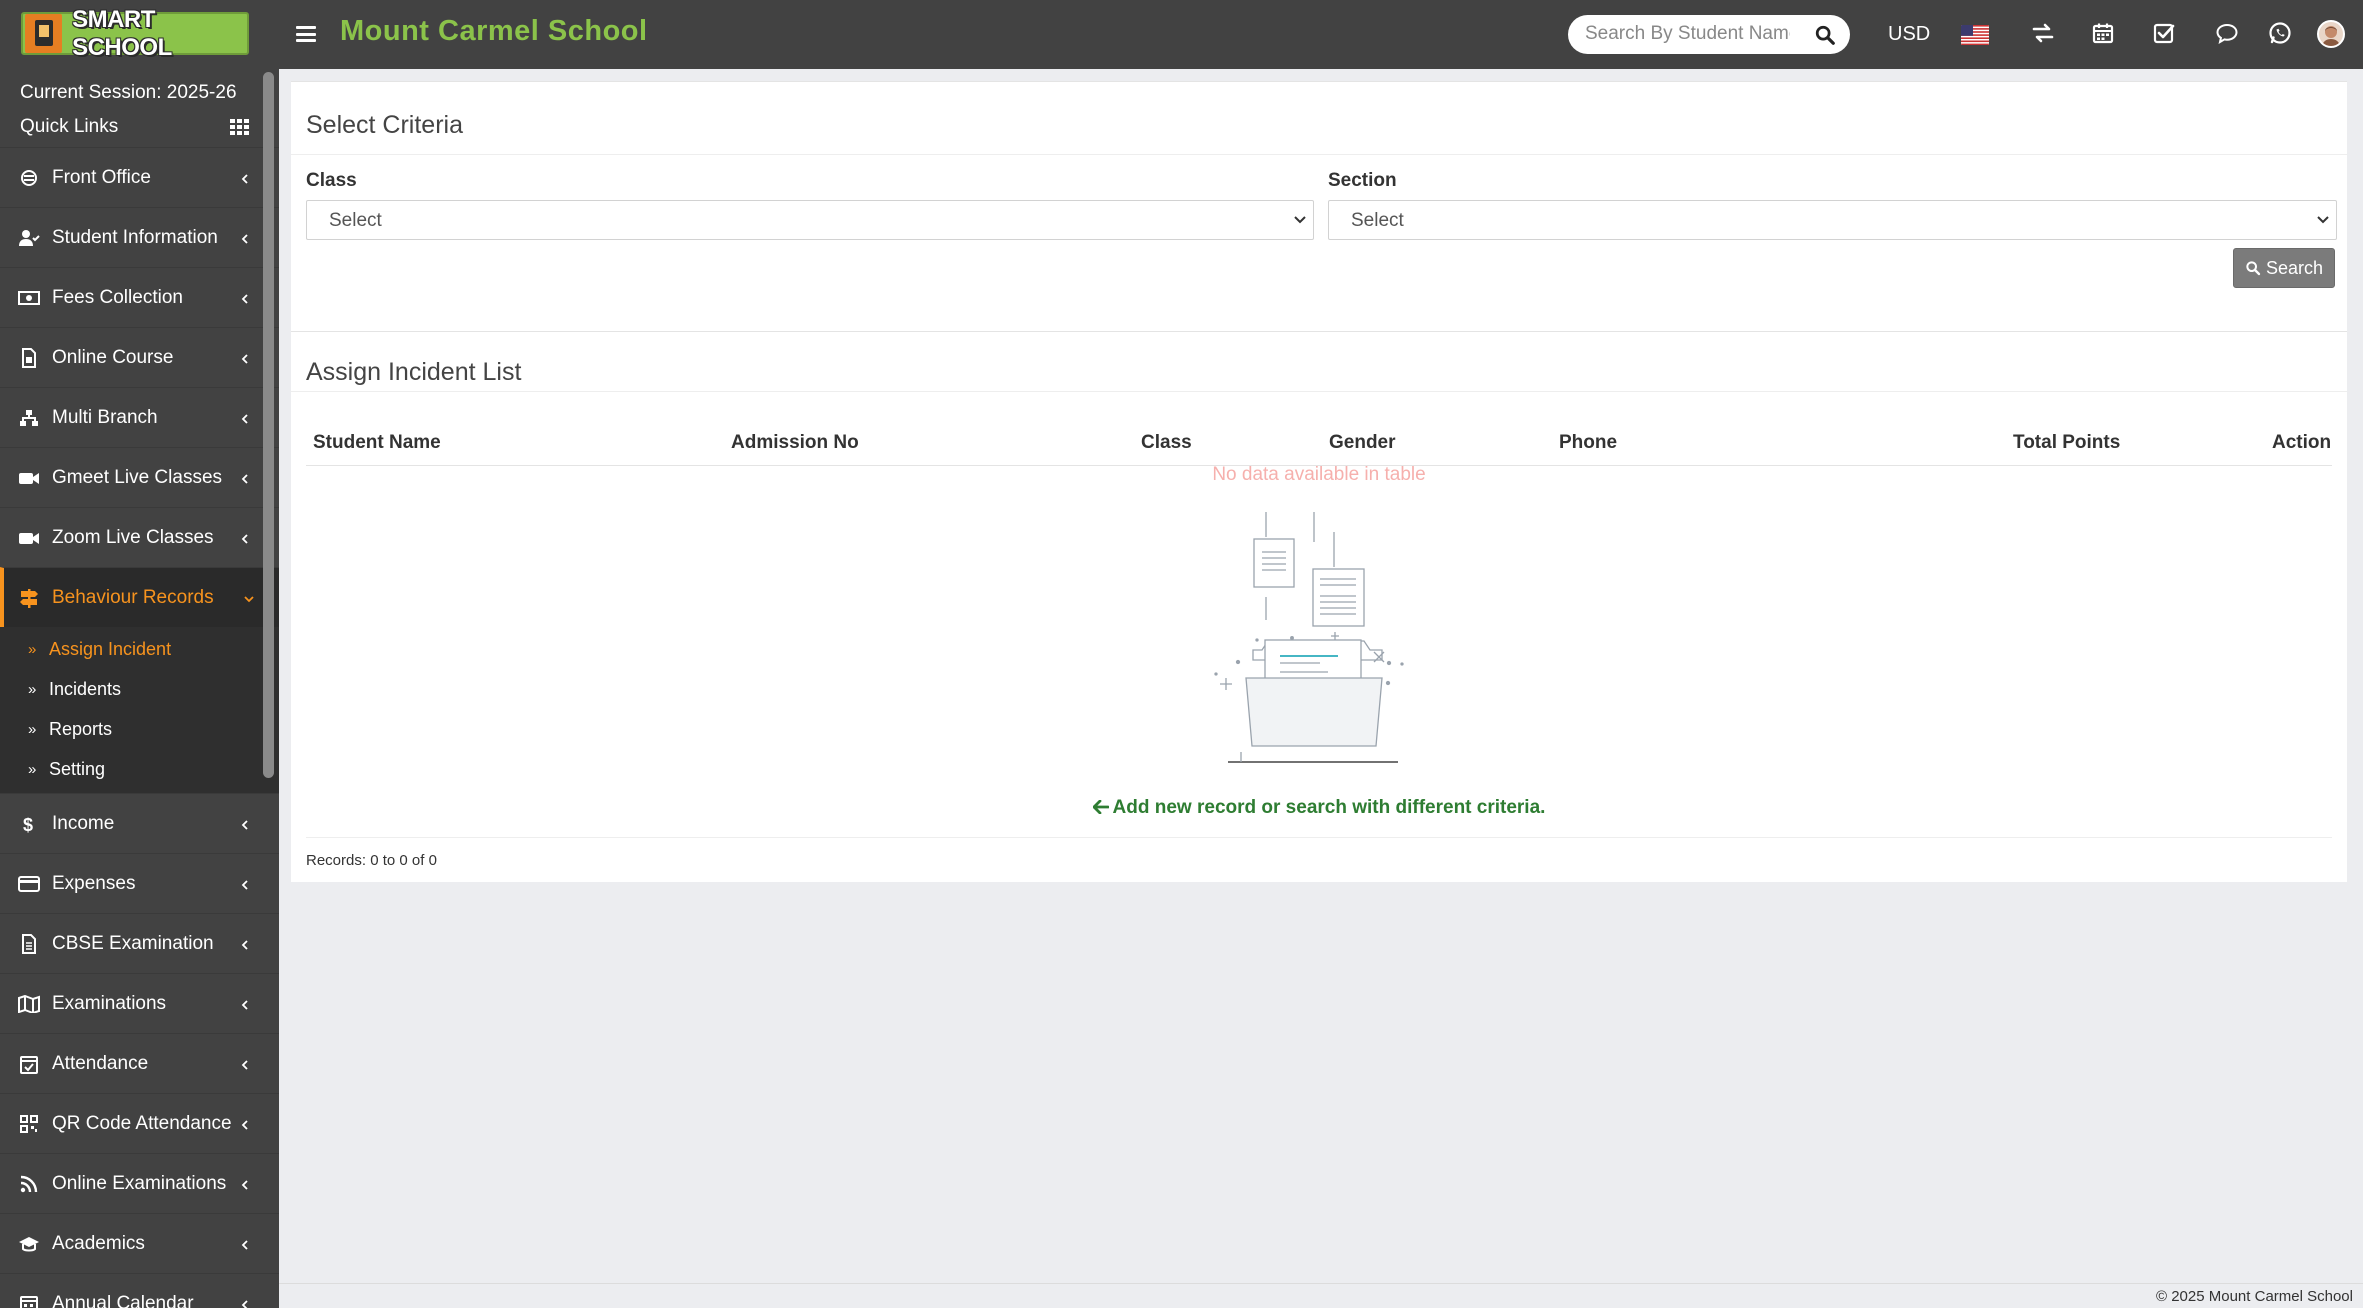 Image resolution: width=2363 pixels, height=1308 pixels. What do you see at coordinates (1100, 807) in the screenshot?
I see `arrow-left-icon` at bounding box center [1100, 807].